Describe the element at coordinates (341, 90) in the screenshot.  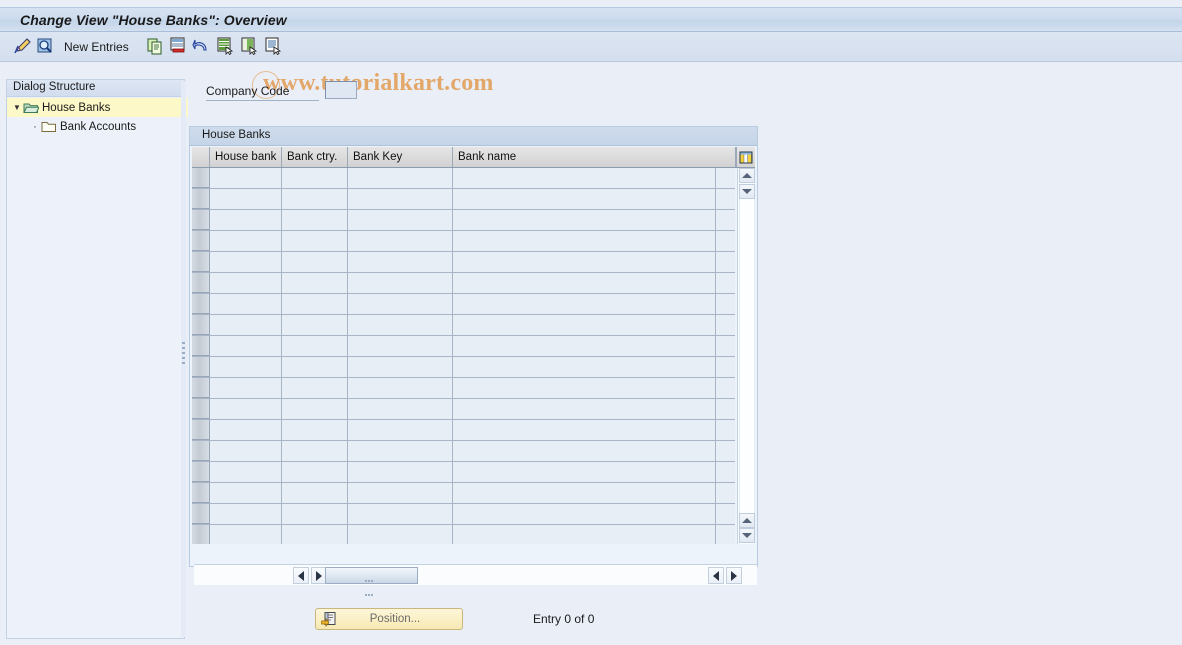
I see `company-code-input` at that location.